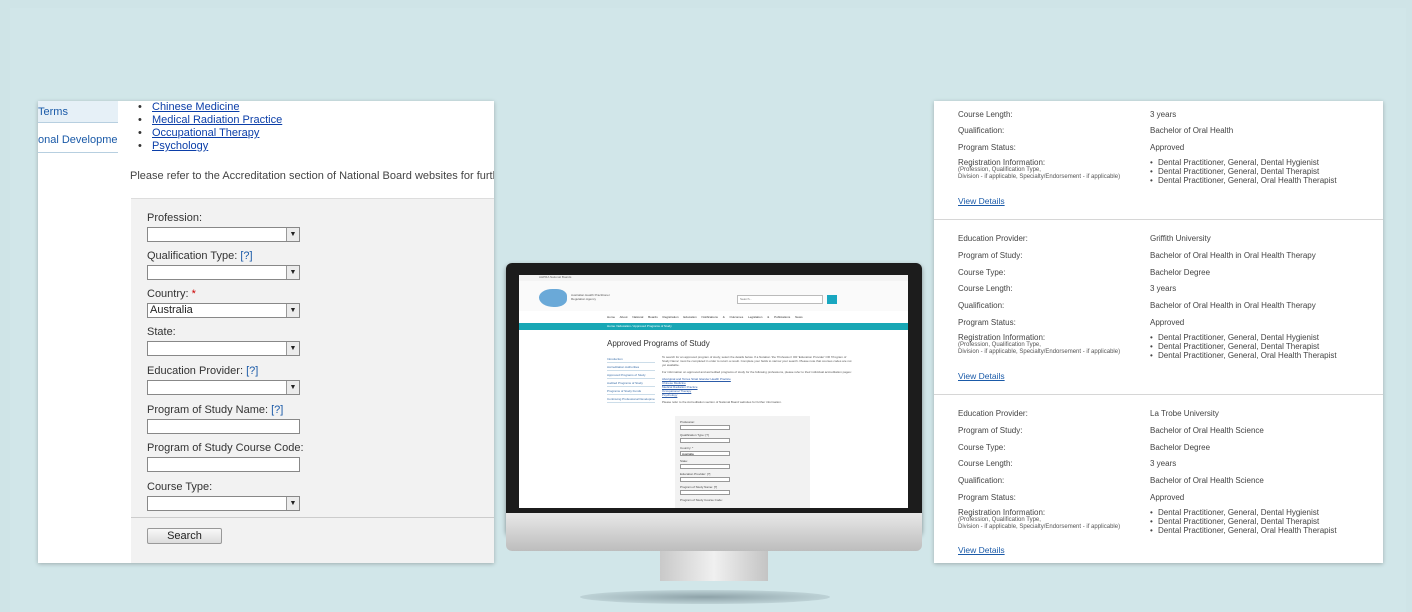 Image resolution: width=1412 pixels, height=612 pixels. I want to click on link-chinese-medicine: Chinese Medicine, so click(195, 107).